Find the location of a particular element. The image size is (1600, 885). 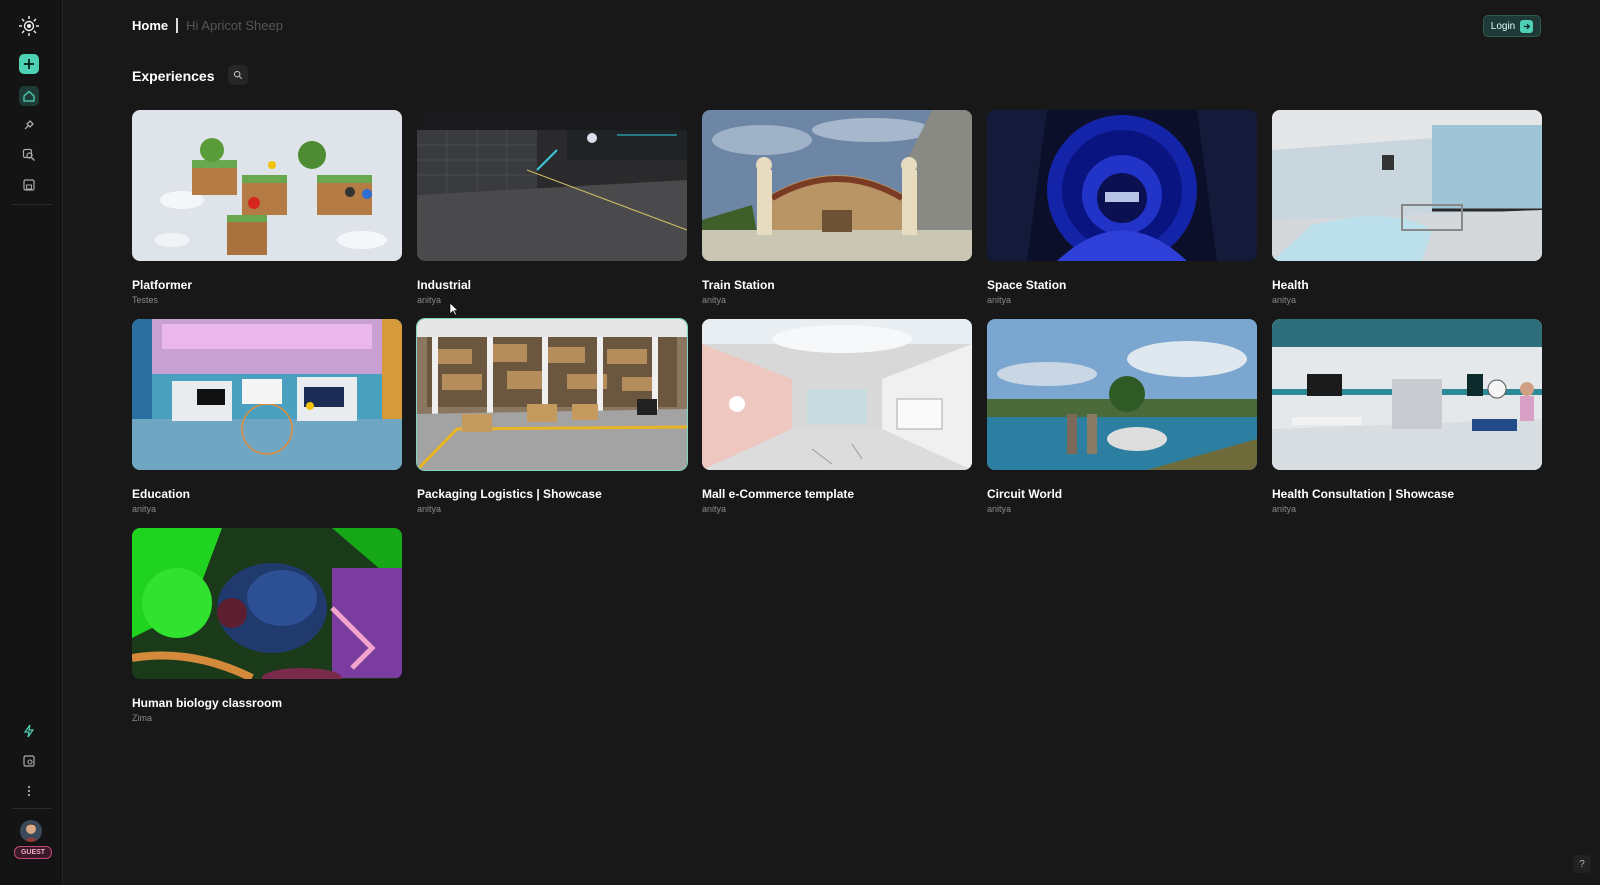

experience-title: Human biology classroom is located at coordinates (207, 703).